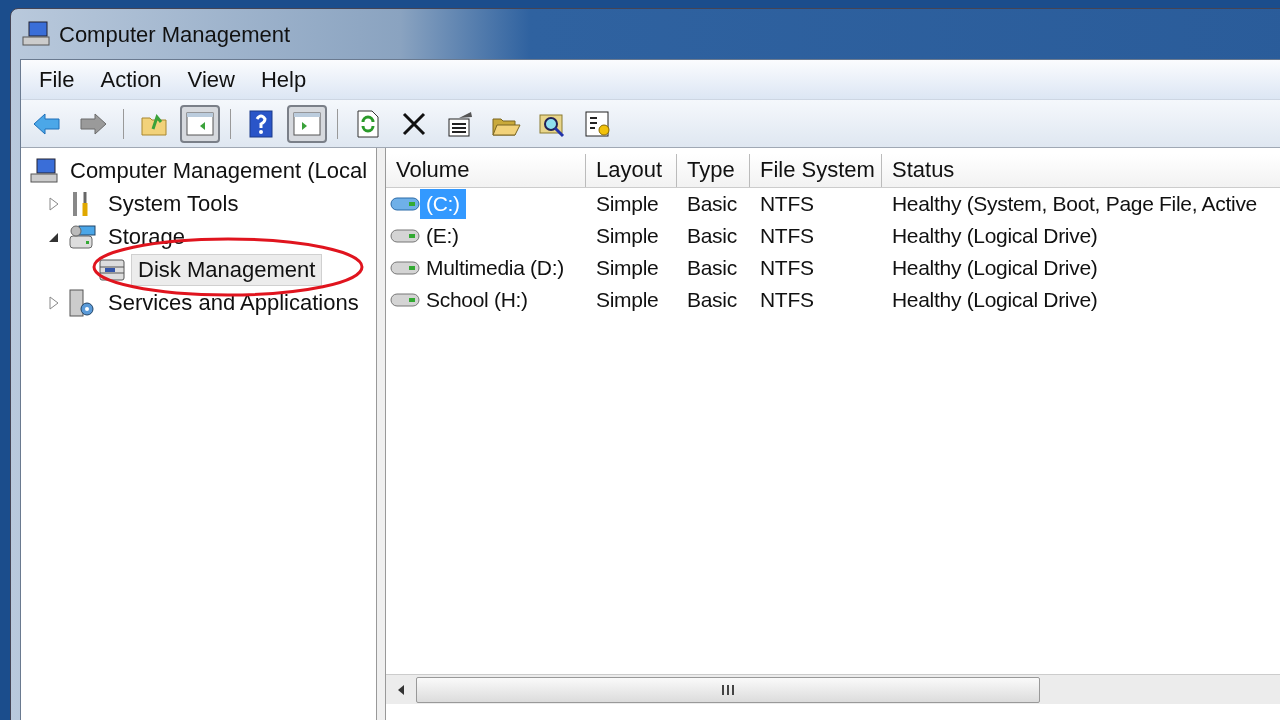  I want to click on column-header: File System, so click(816, 170).